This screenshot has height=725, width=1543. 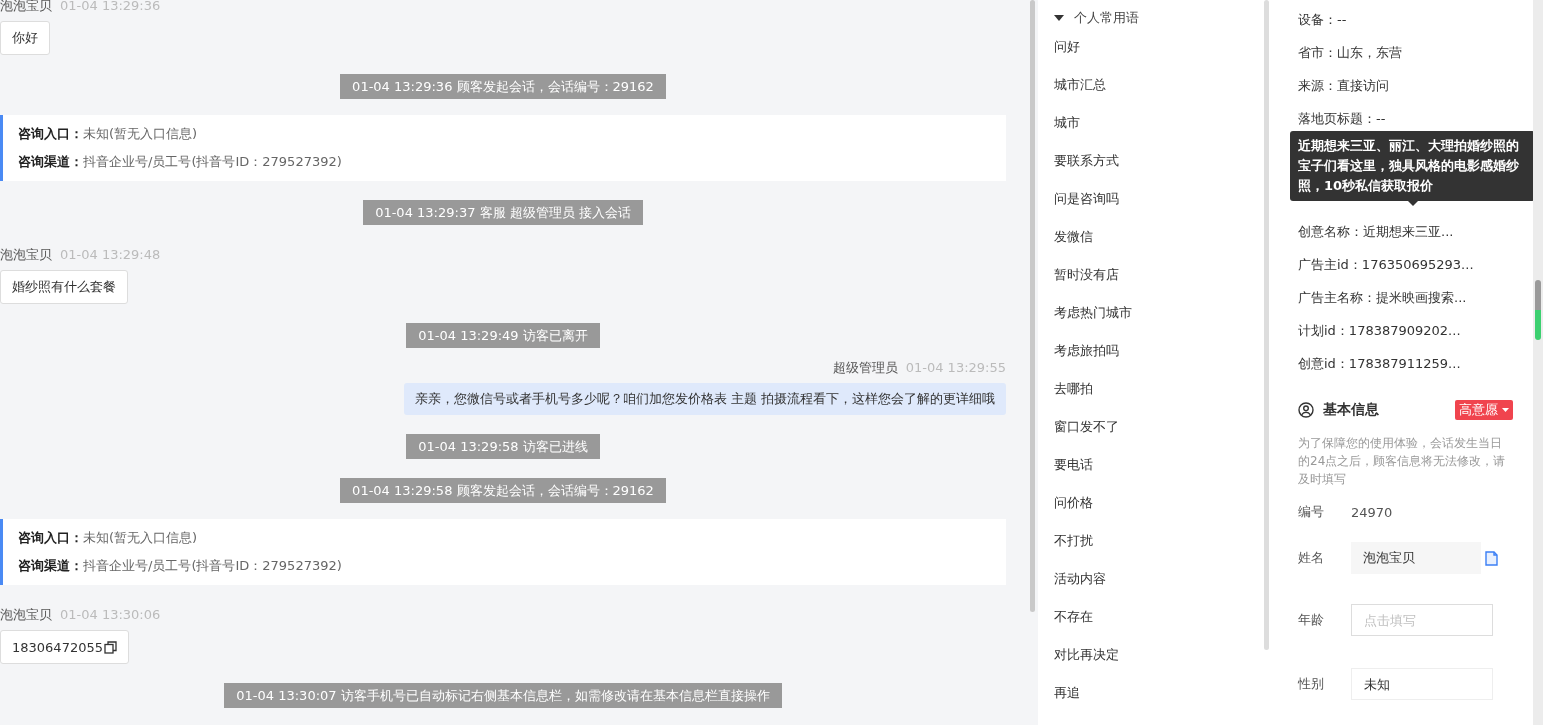 I want to click on phrase-item: 考虑热门城市, so click(x=1162, y=313).